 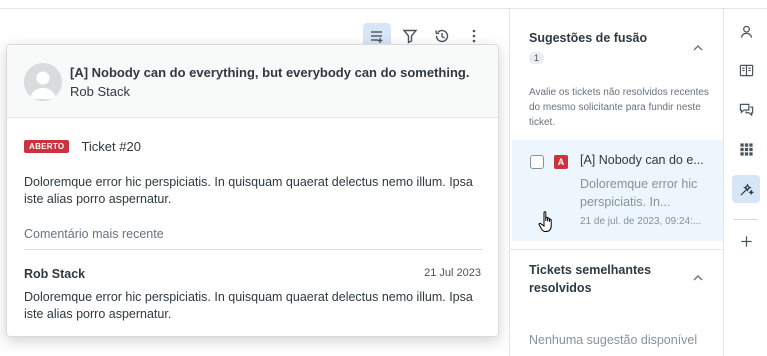 I want to click on icon-rail, so click(x=745, y=182).